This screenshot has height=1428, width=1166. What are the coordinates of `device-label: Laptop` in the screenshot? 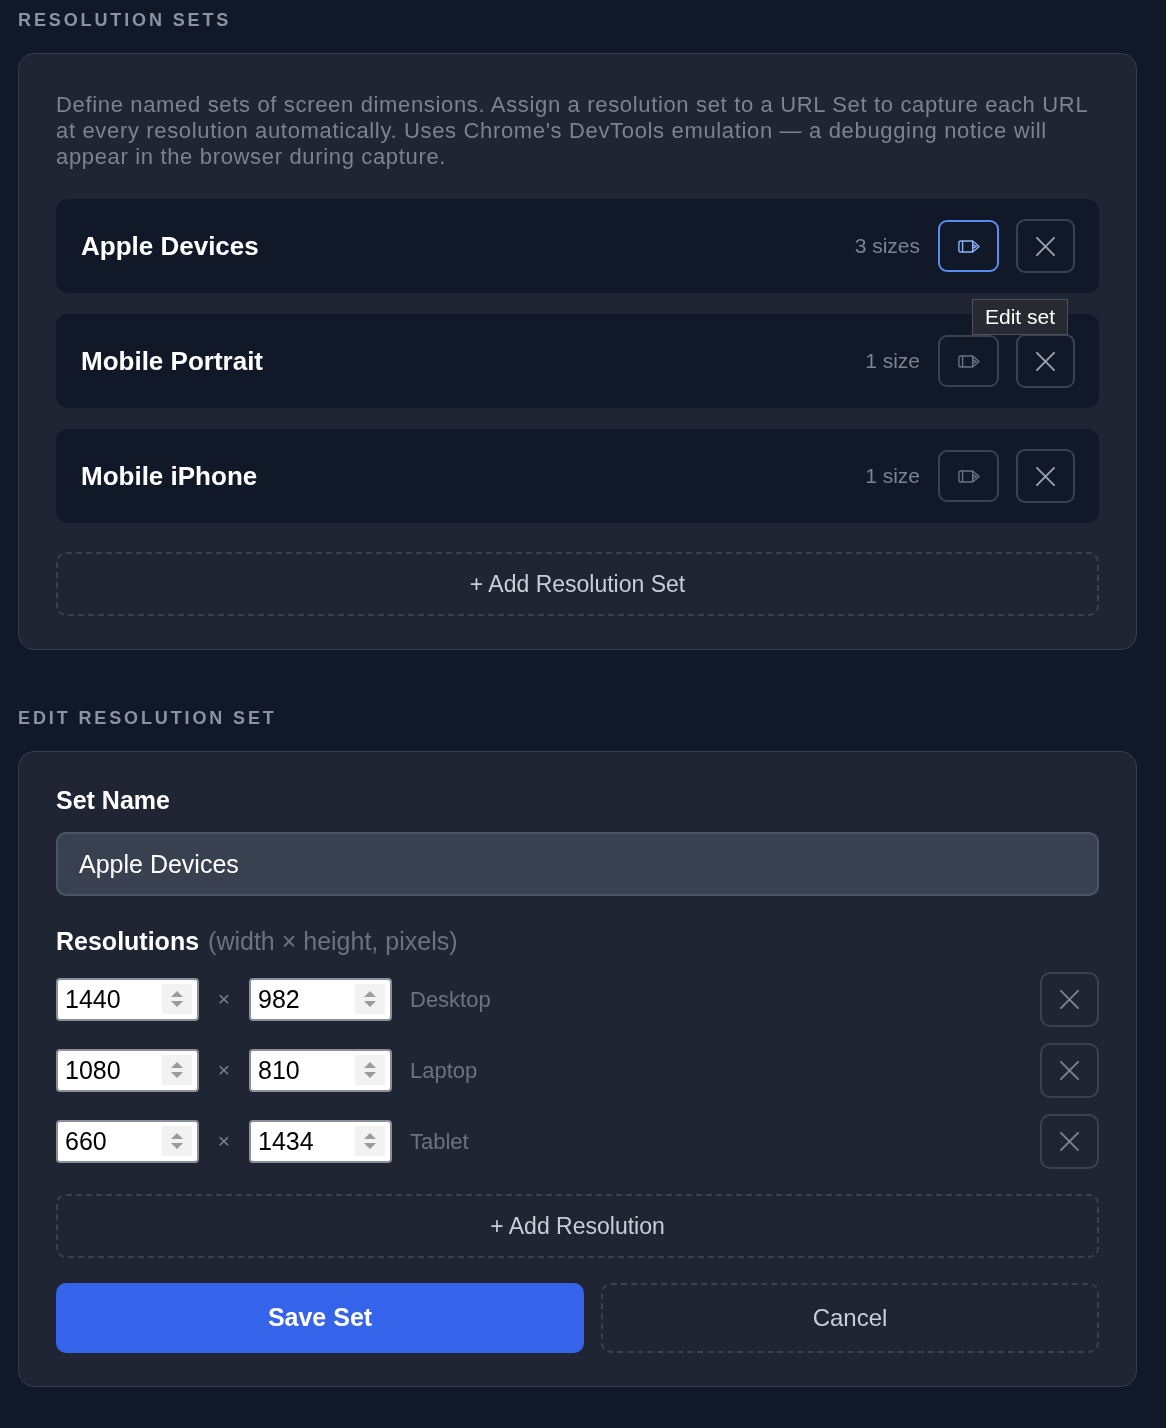 It's located at (444, 1070).